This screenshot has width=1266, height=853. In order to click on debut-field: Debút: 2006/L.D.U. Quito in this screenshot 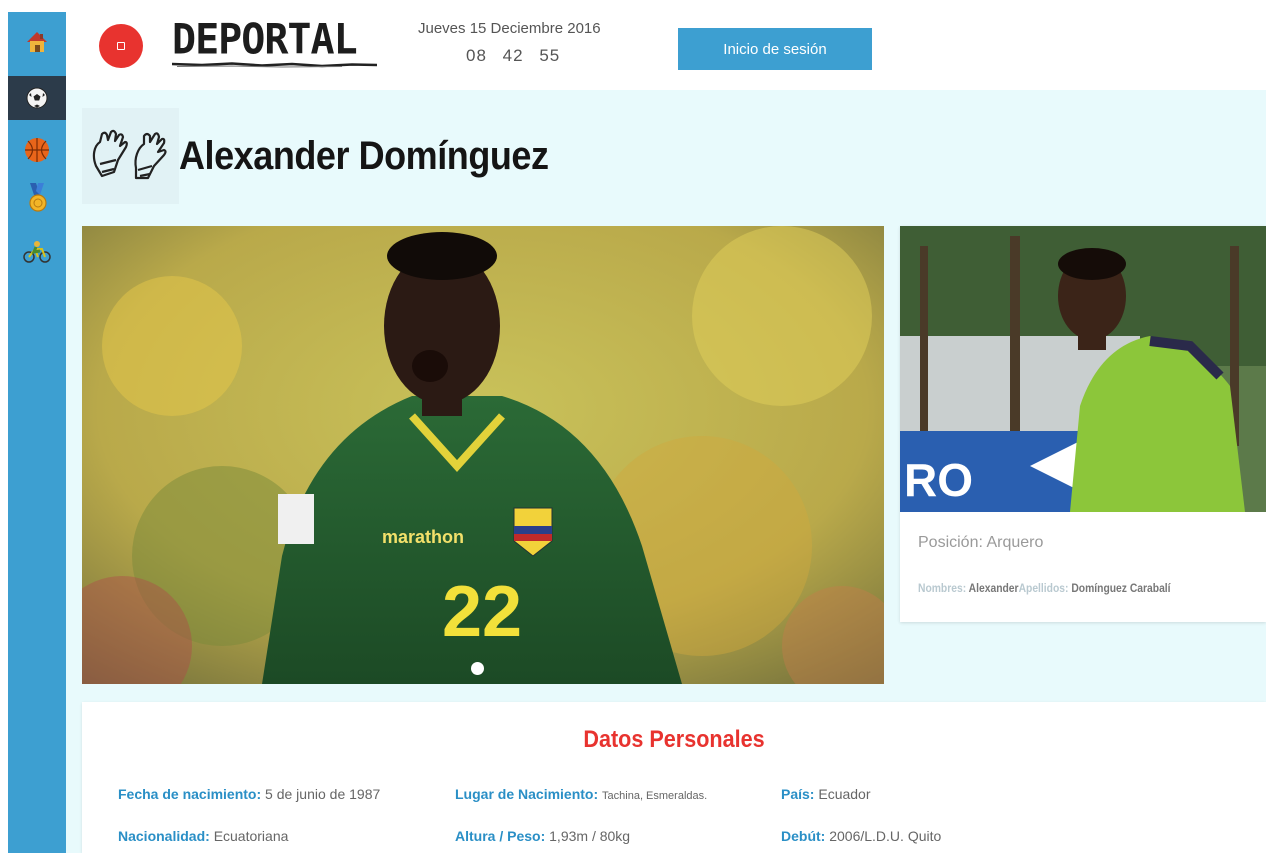, I will do `click(861, 836)`.